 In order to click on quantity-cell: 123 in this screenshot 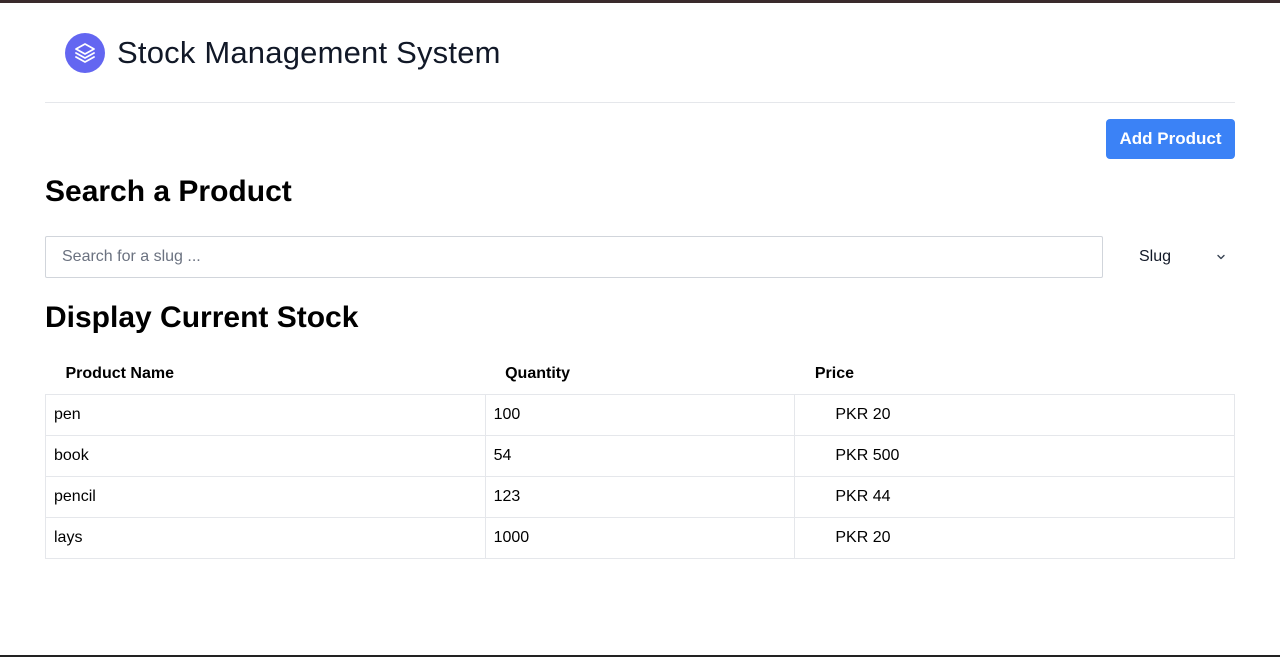, I will do `click(640, 496)`.